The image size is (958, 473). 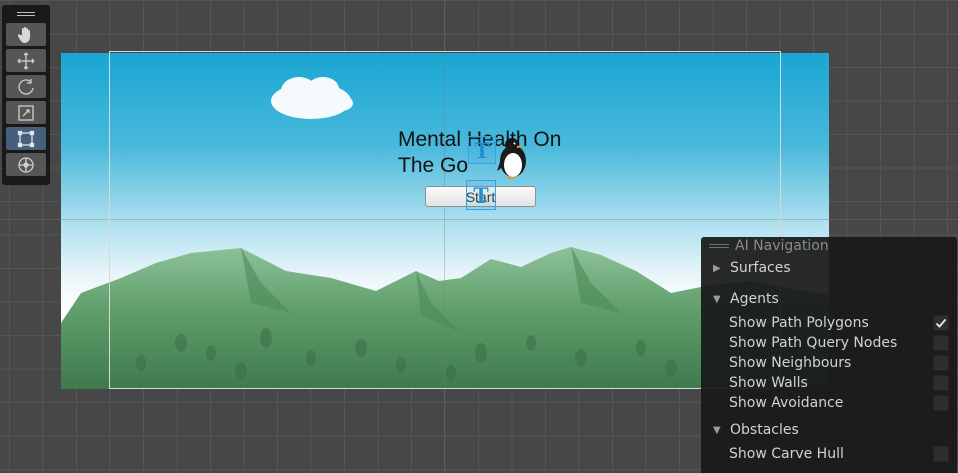 I want to click on transform-tool-button, so click(x=26, y=164).